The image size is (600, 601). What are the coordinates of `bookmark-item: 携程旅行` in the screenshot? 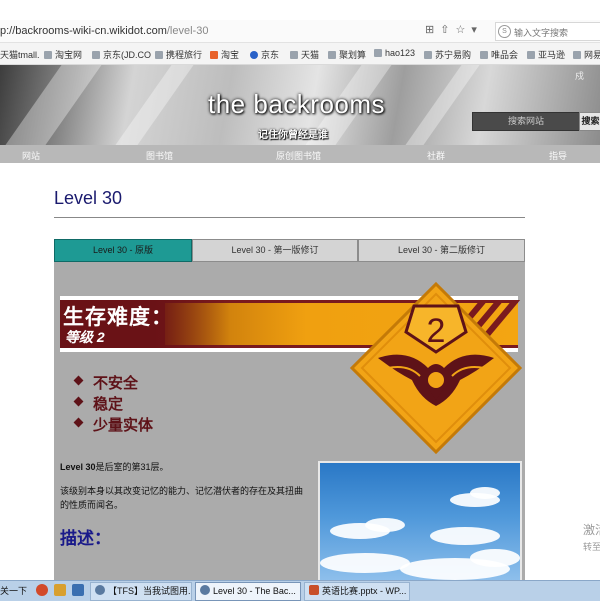 It's located at (178, 54).